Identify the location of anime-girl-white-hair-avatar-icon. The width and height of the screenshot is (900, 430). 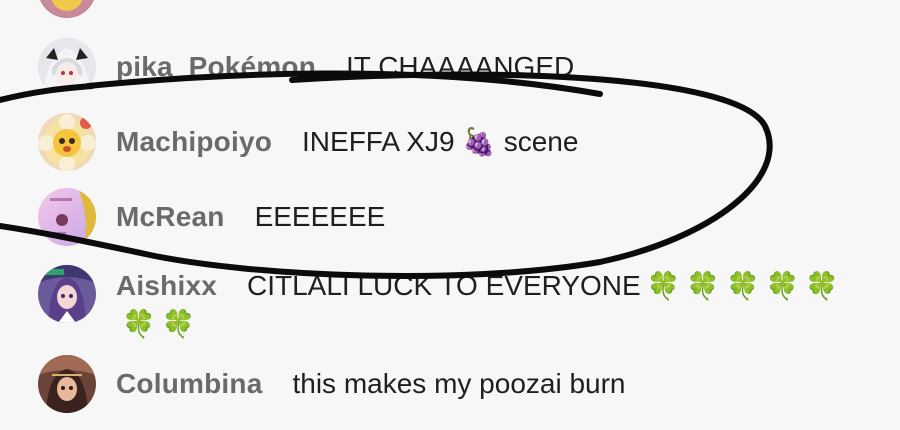
(67, 67).